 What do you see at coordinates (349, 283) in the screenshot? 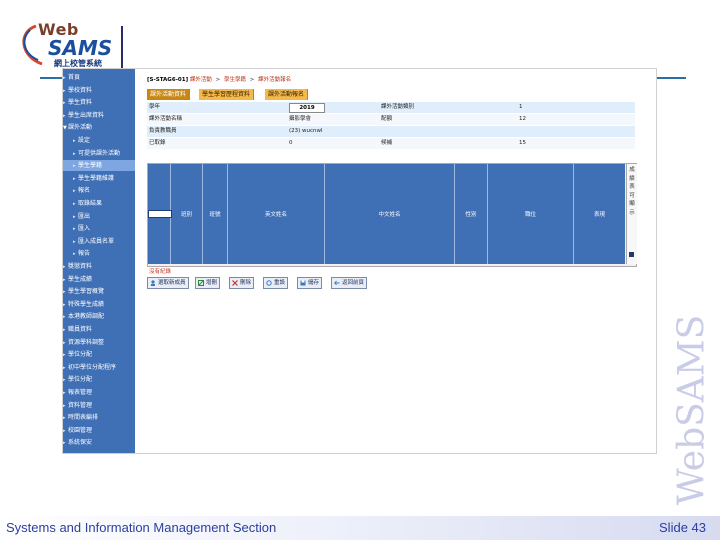
I see `back-button: 返回前頁` at bounding box center [349, 283].